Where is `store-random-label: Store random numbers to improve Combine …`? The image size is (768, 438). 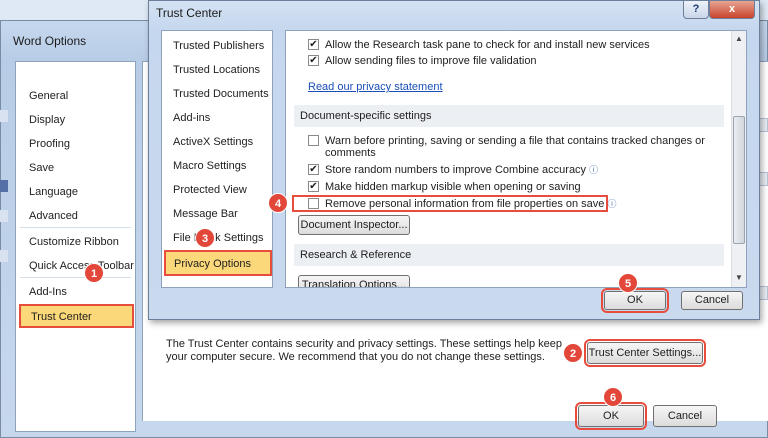
store-random-label: Store random numbers to improve Combine … is located at coordinates (461, 170).